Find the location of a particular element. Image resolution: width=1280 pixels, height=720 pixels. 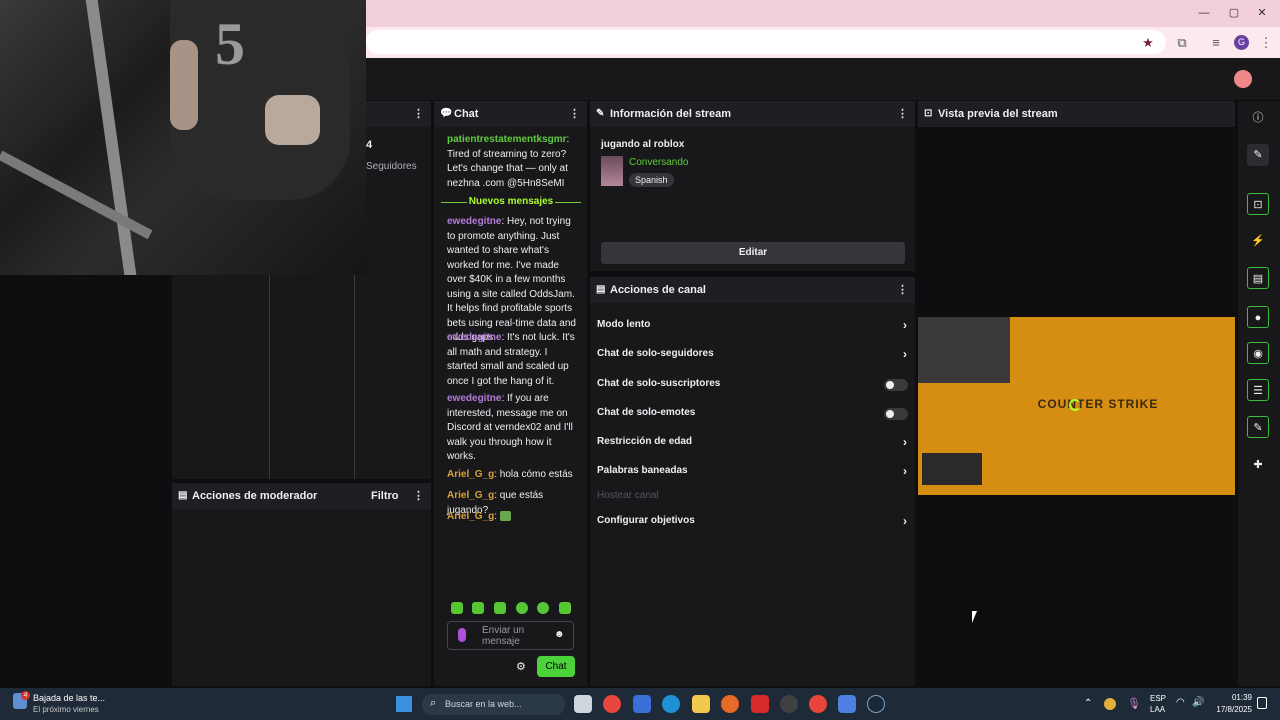

user-avatar is located at coordinates (1243, 79).